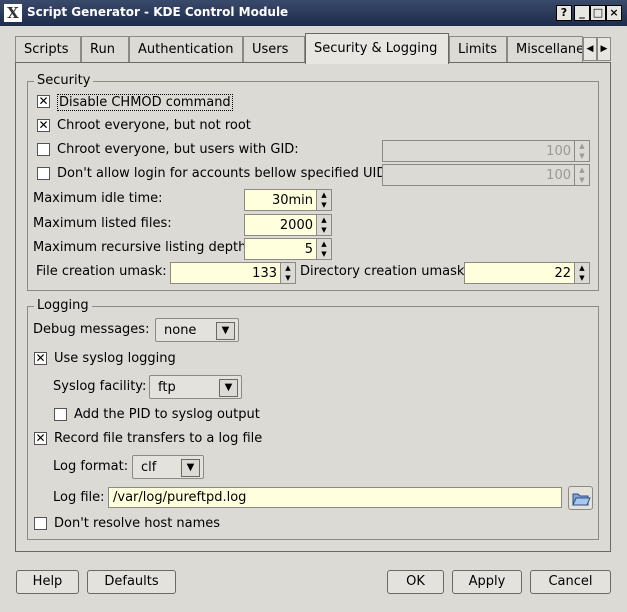  Describe the element at coordinates (158, 438) in the screenshot. I see `record-transfers-label: Record file transfers to a log file` at that location.